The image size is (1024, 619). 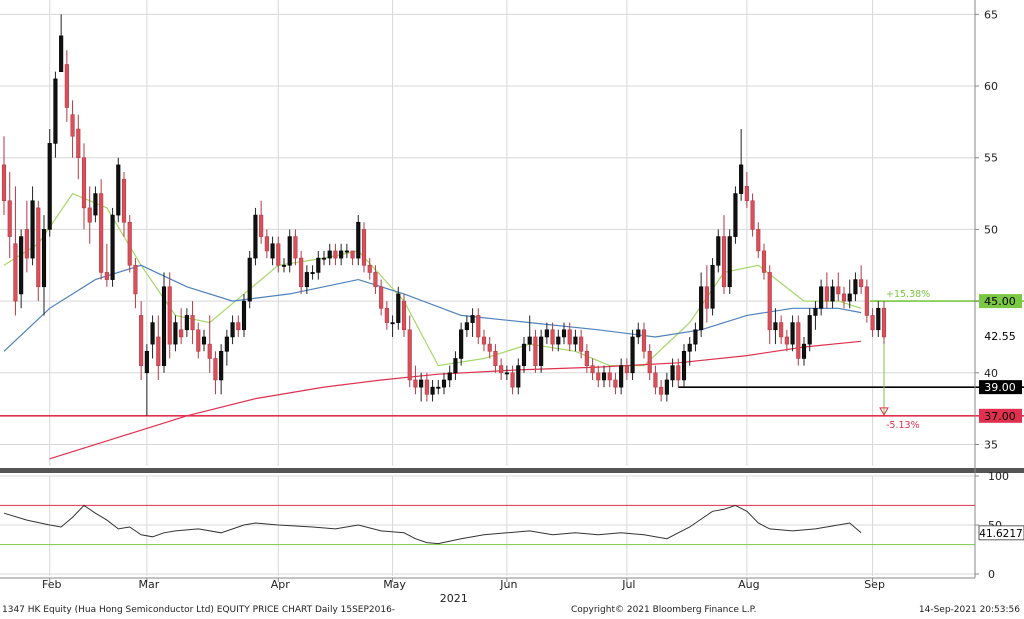 What do you see at coordinates (664, 610) in the screenshot?
I see `footer-copyright: Copyright© 2021 Bloomberg Finance L.P.` at bounding box center [664, 610].